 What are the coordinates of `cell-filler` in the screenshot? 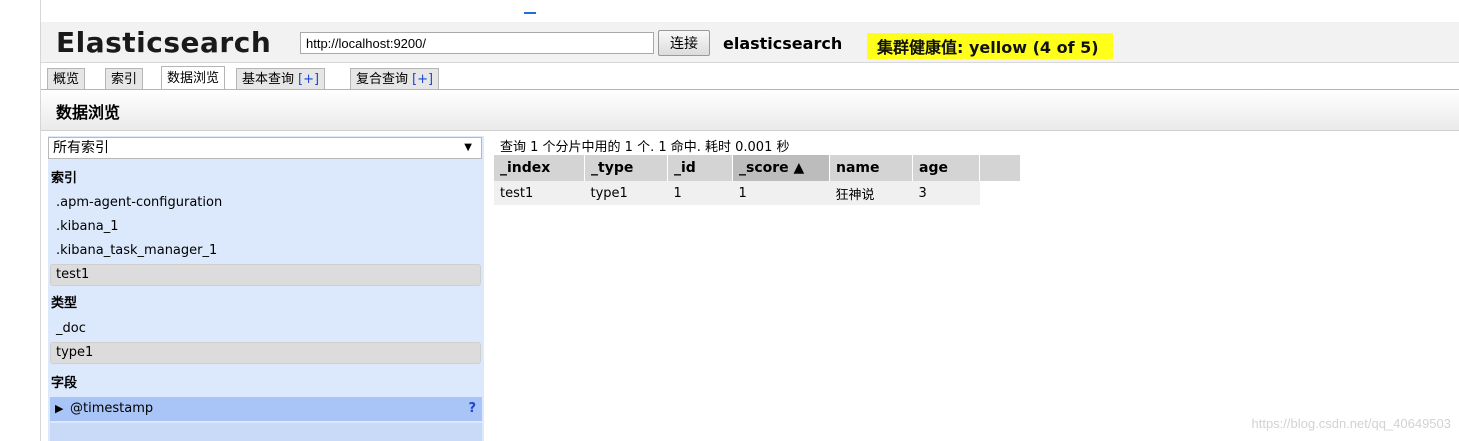 It's located at (1000, 193).